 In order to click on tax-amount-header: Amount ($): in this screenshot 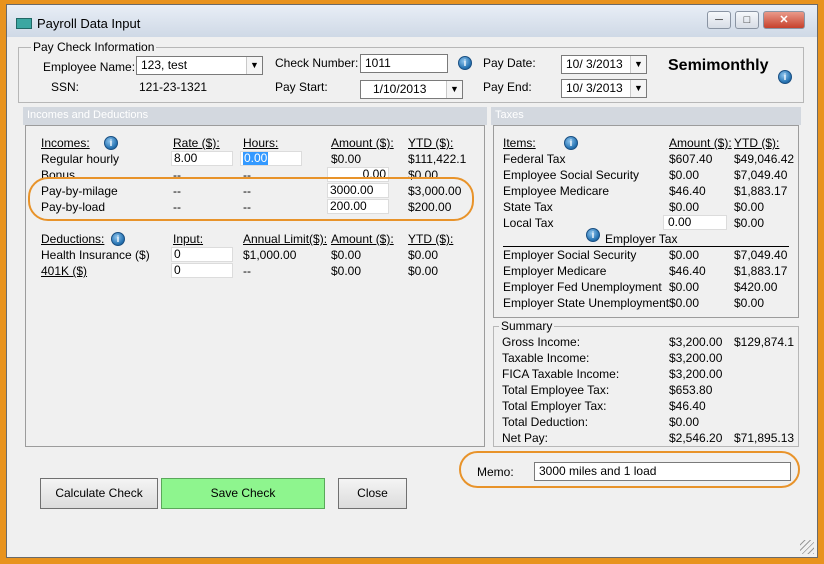, I will do `click(700, 143)`.